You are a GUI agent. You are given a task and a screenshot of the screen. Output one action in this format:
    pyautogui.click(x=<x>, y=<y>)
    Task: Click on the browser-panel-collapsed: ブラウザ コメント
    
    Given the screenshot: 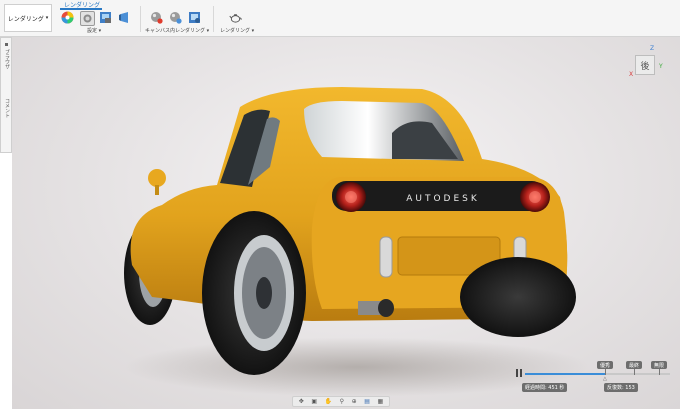 What is the action you would take?
    pyautogui.click(x=6, y=95)
    